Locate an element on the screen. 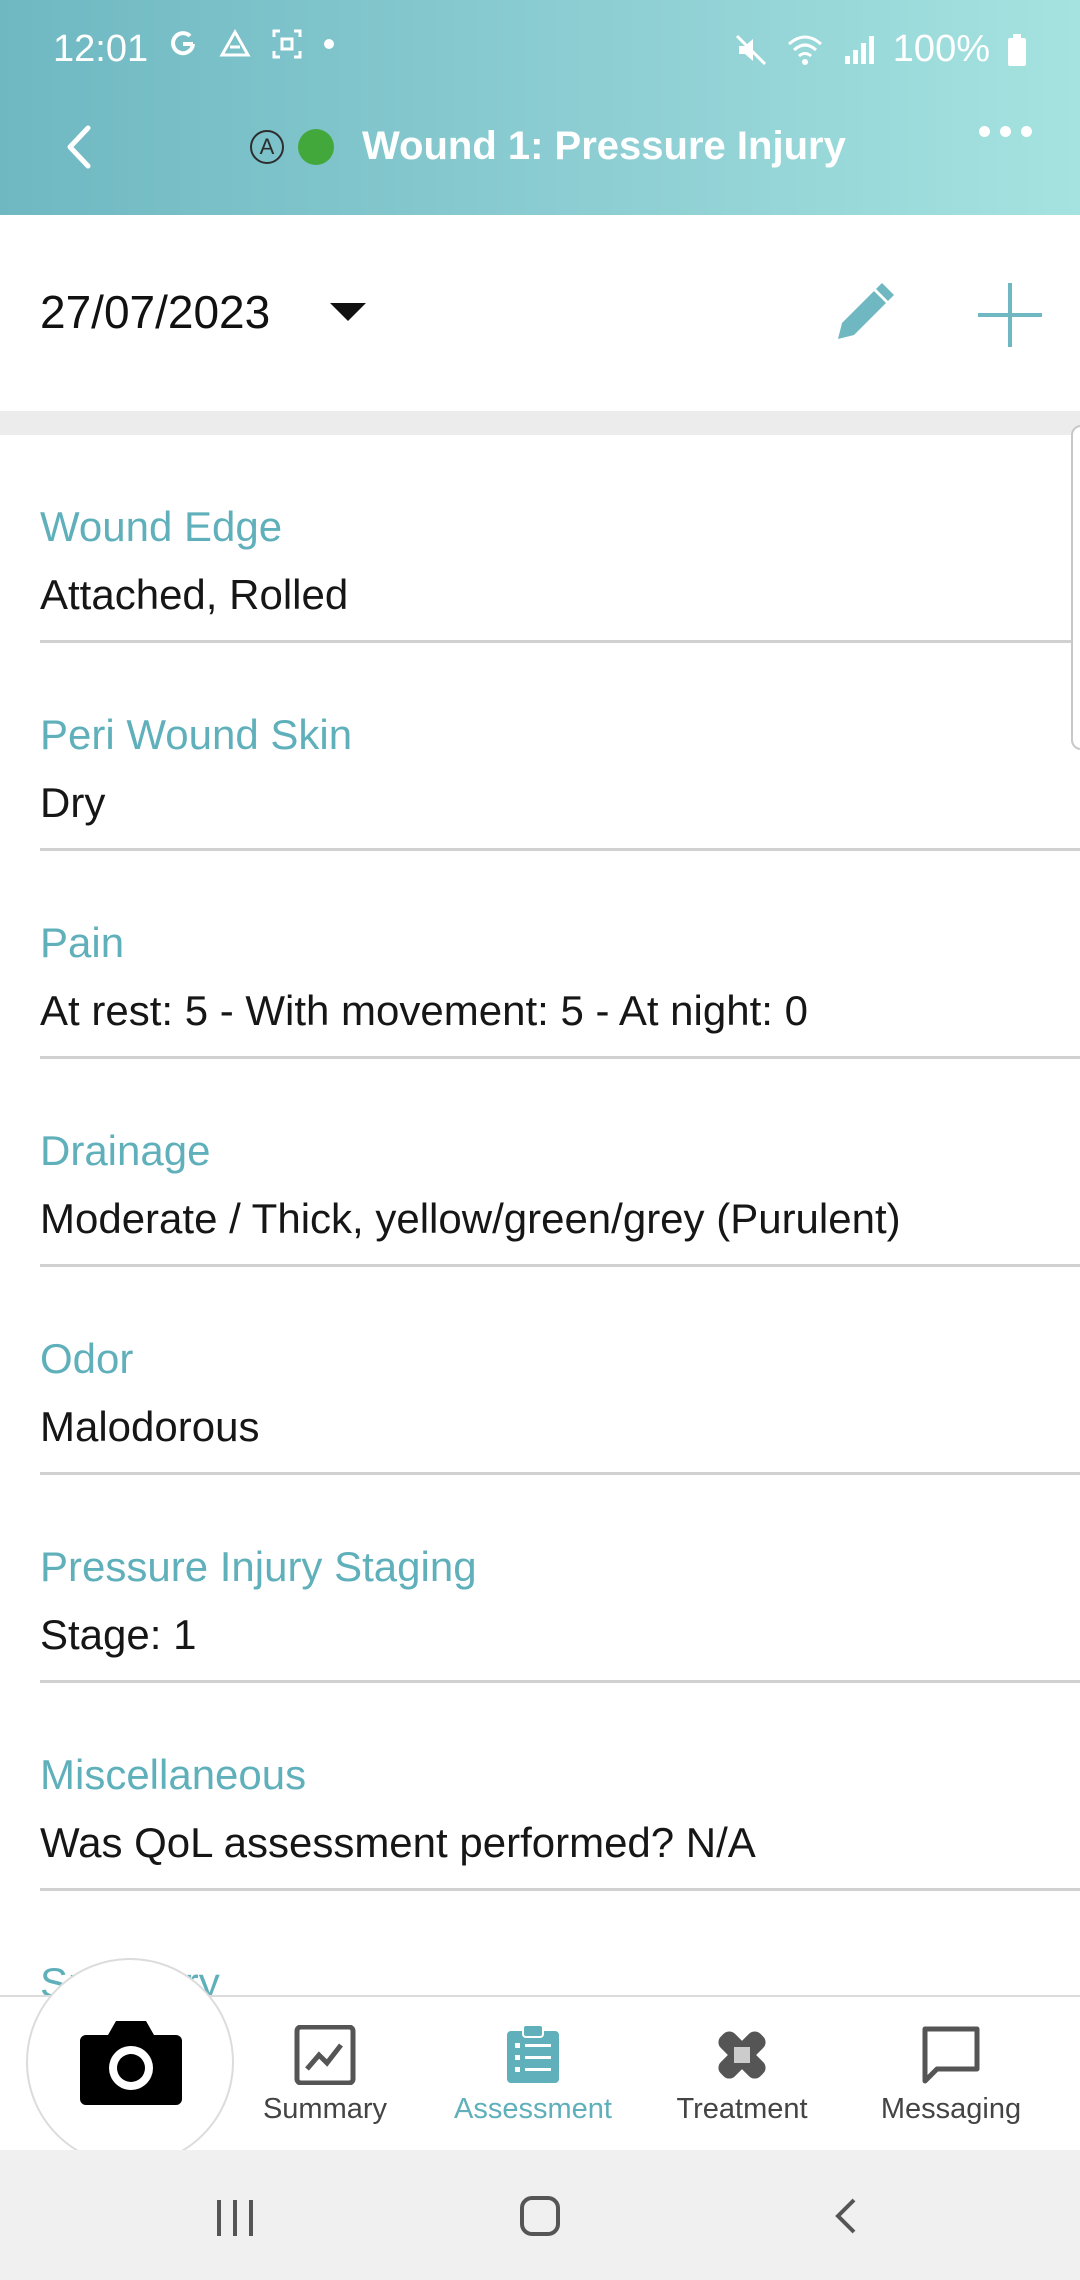 This screenshot has height=2280, width=1080. item-label: Miscellaneous is located at coordinates (173, 1774).